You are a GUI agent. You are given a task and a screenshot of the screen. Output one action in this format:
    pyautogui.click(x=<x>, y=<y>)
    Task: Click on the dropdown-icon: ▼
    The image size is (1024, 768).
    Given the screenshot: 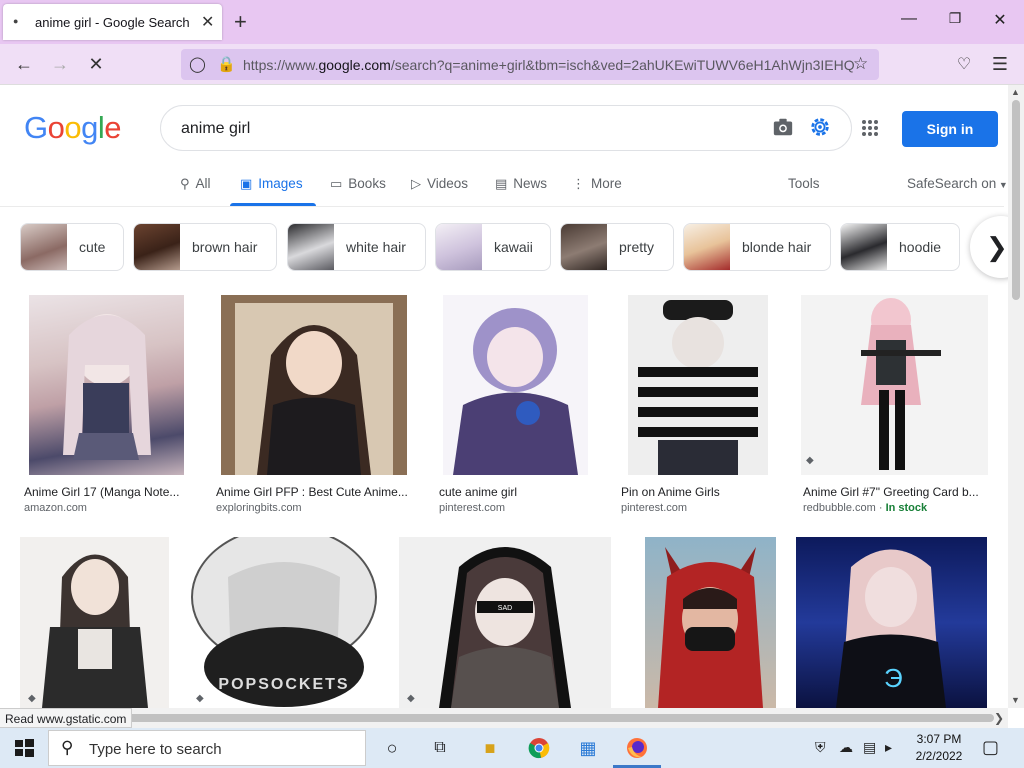 What is the action you would take?
    pyautogui.click(x=1002, y=185)
    